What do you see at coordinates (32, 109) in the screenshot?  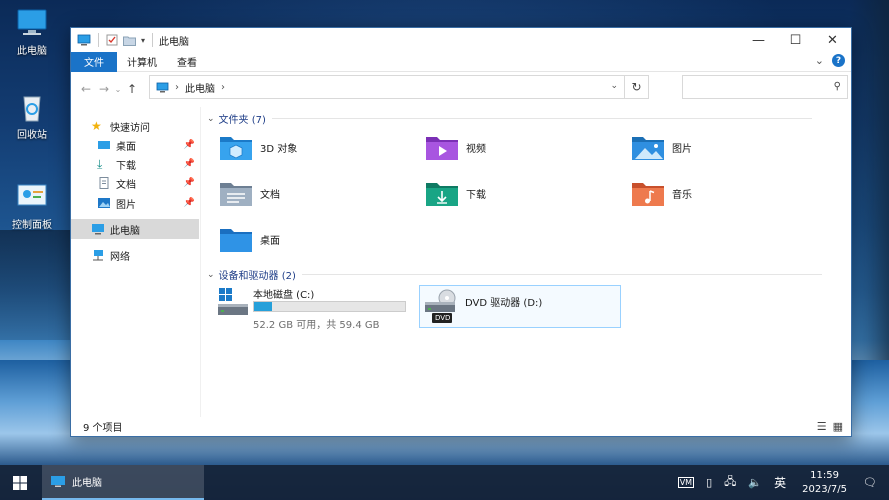 I see `recycle-bin-icon` at bounding box center [32, 109].